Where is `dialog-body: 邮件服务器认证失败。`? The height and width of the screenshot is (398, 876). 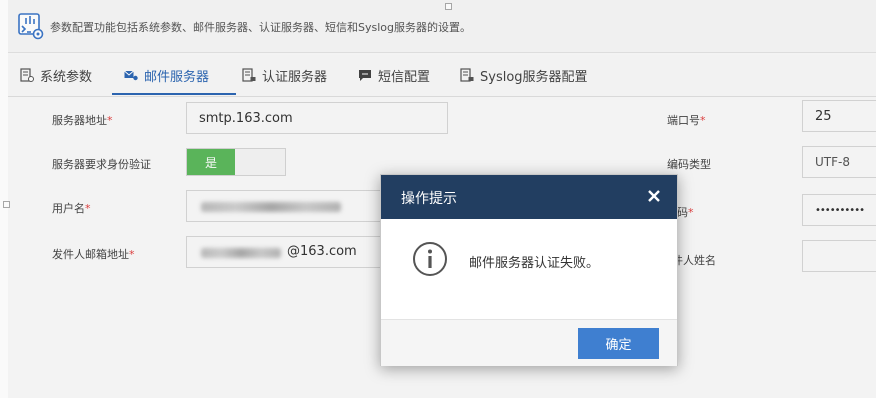
dialog-body: 邮件服务器认证失败。 is located at coordinates (529, 269).